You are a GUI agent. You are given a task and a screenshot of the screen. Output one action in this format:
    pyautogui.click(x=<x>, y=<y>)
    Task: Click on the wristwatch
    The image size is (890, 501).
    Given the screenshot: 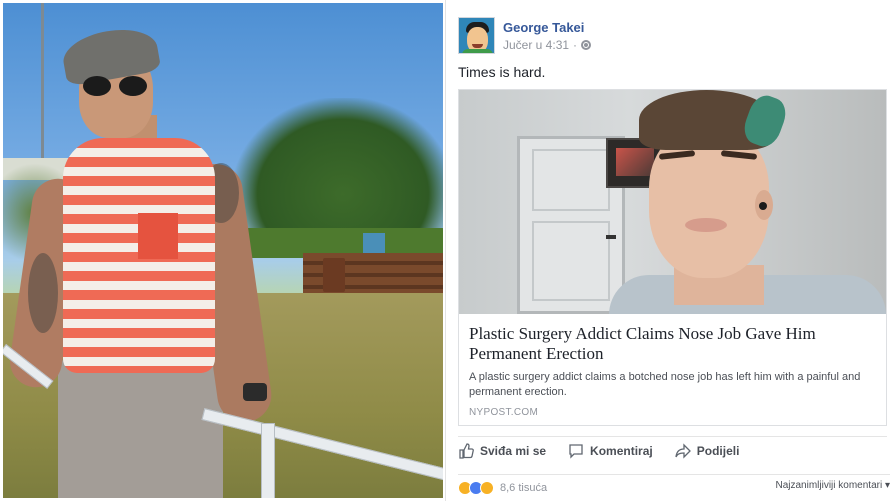 What is the action you would take?
    pyautogui.click(x=255, y=392)
    